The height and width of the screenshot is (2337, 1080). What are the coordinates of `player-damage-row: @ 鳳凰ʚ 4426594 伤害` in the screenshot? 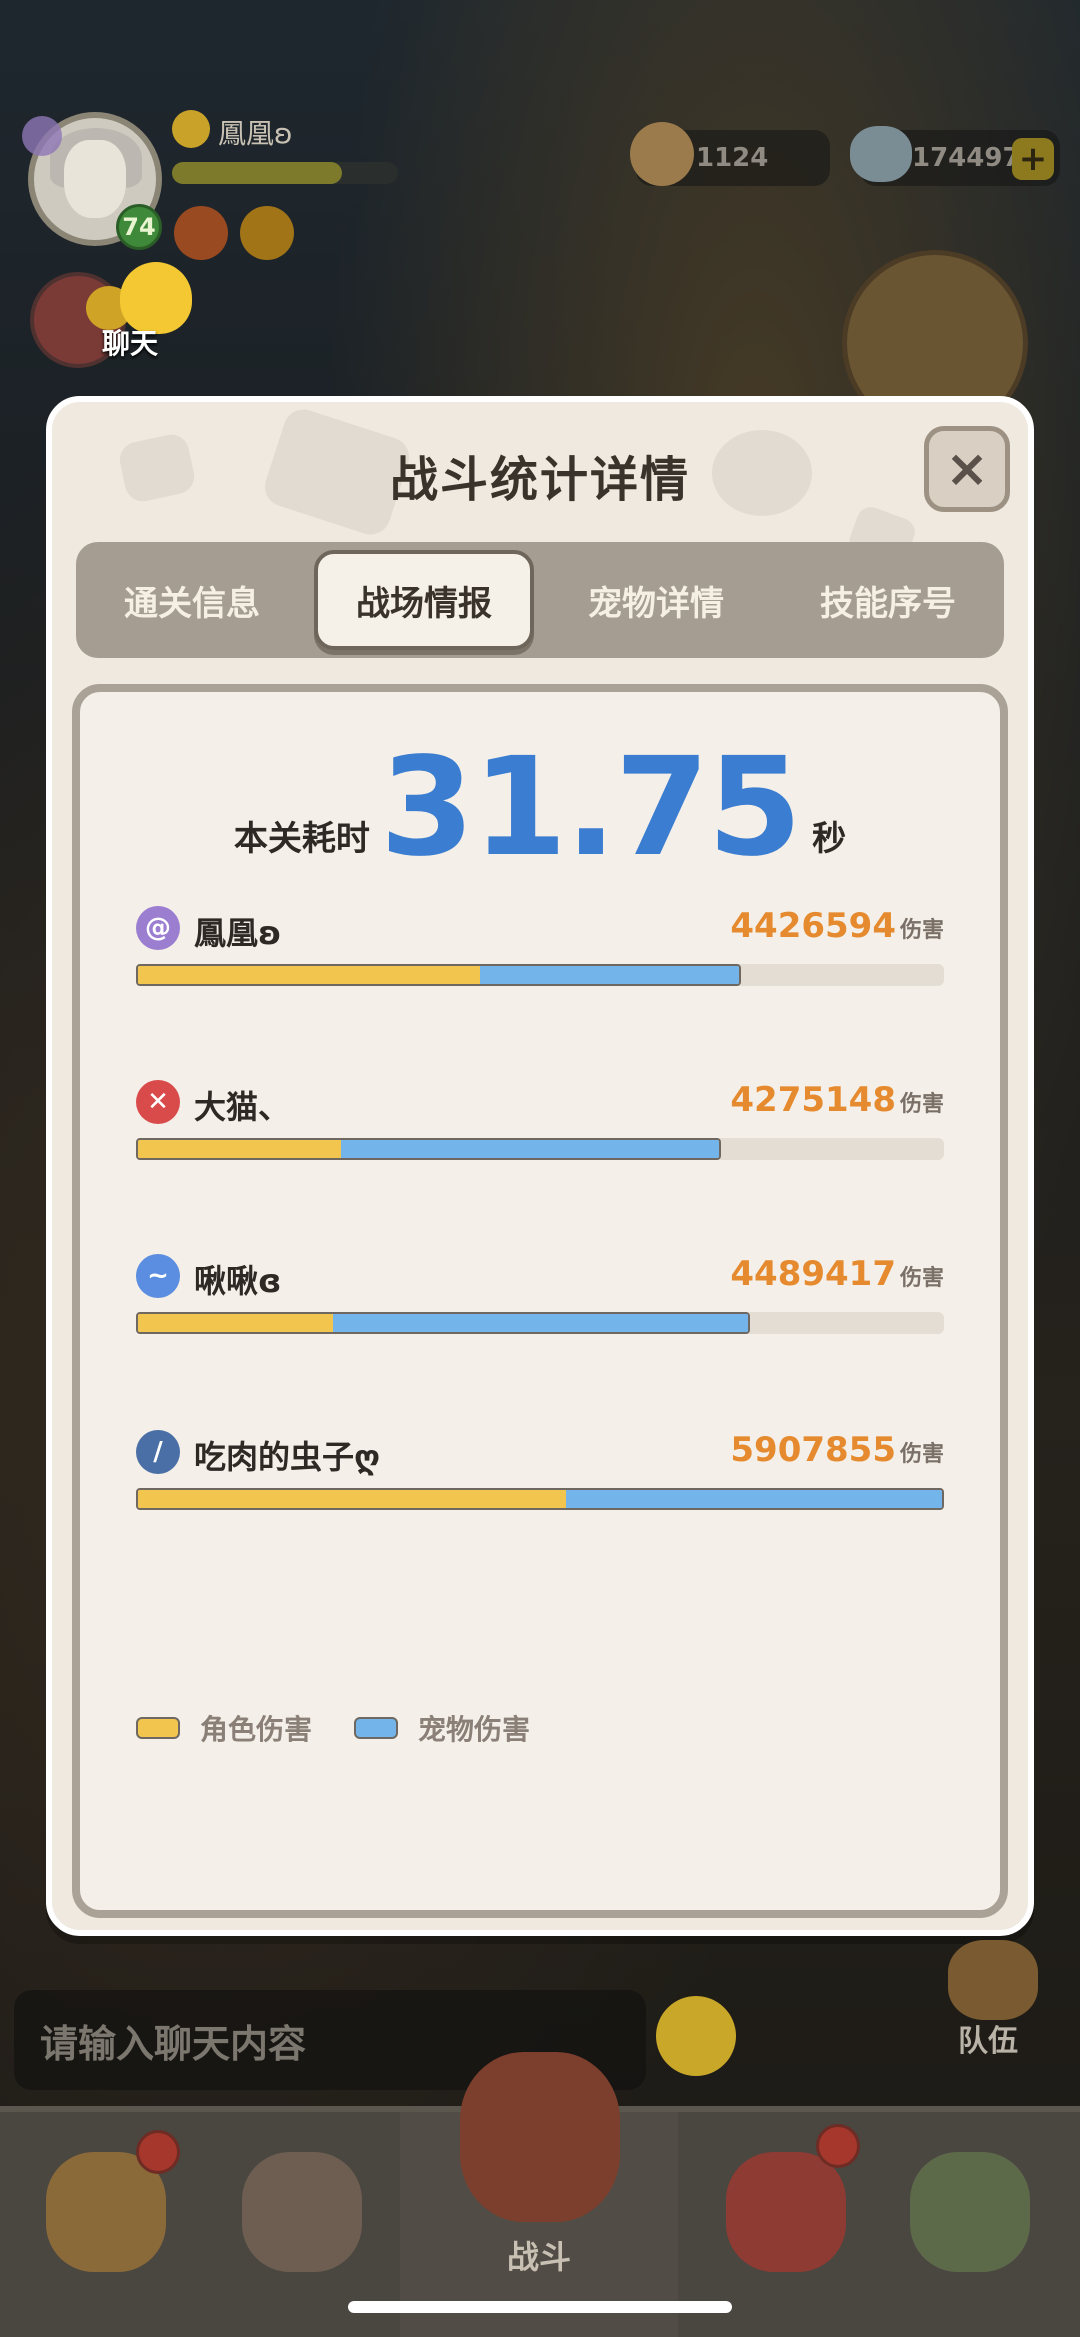 It's located at (540, 956).